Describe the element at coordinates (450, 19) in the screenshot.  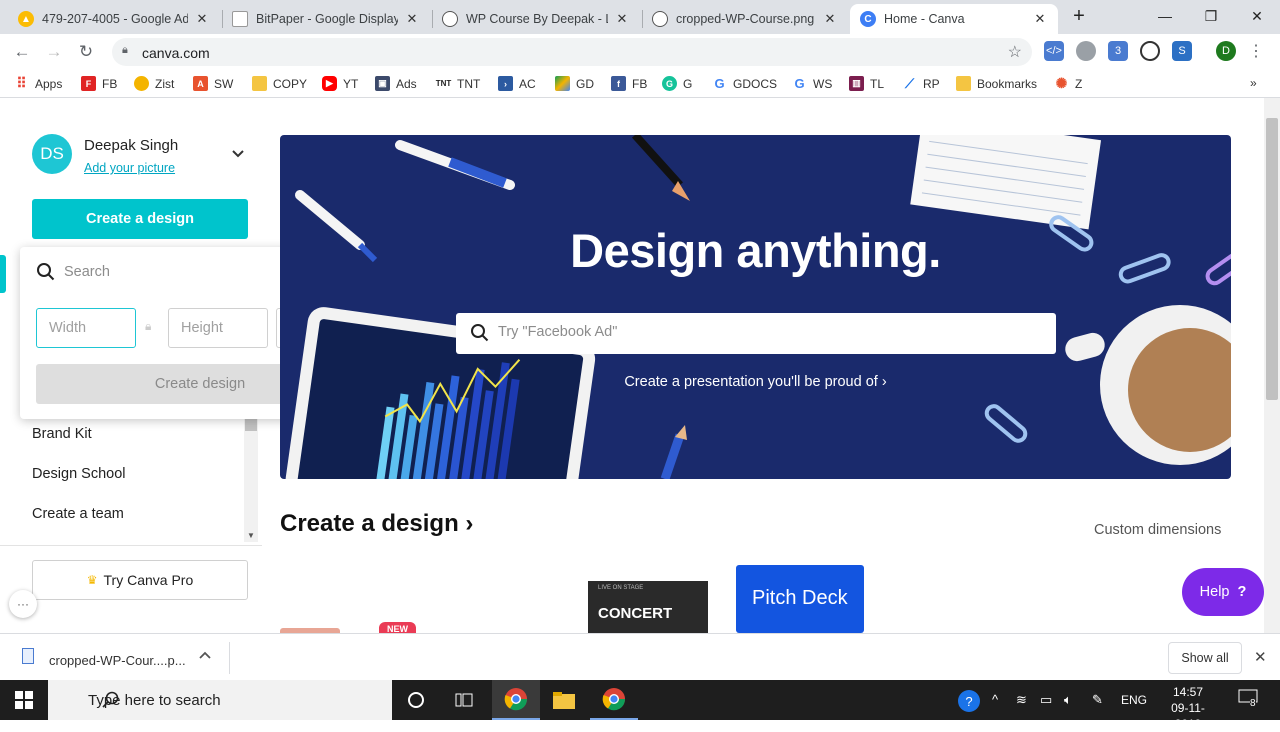
I see `globe-icon` at that location.